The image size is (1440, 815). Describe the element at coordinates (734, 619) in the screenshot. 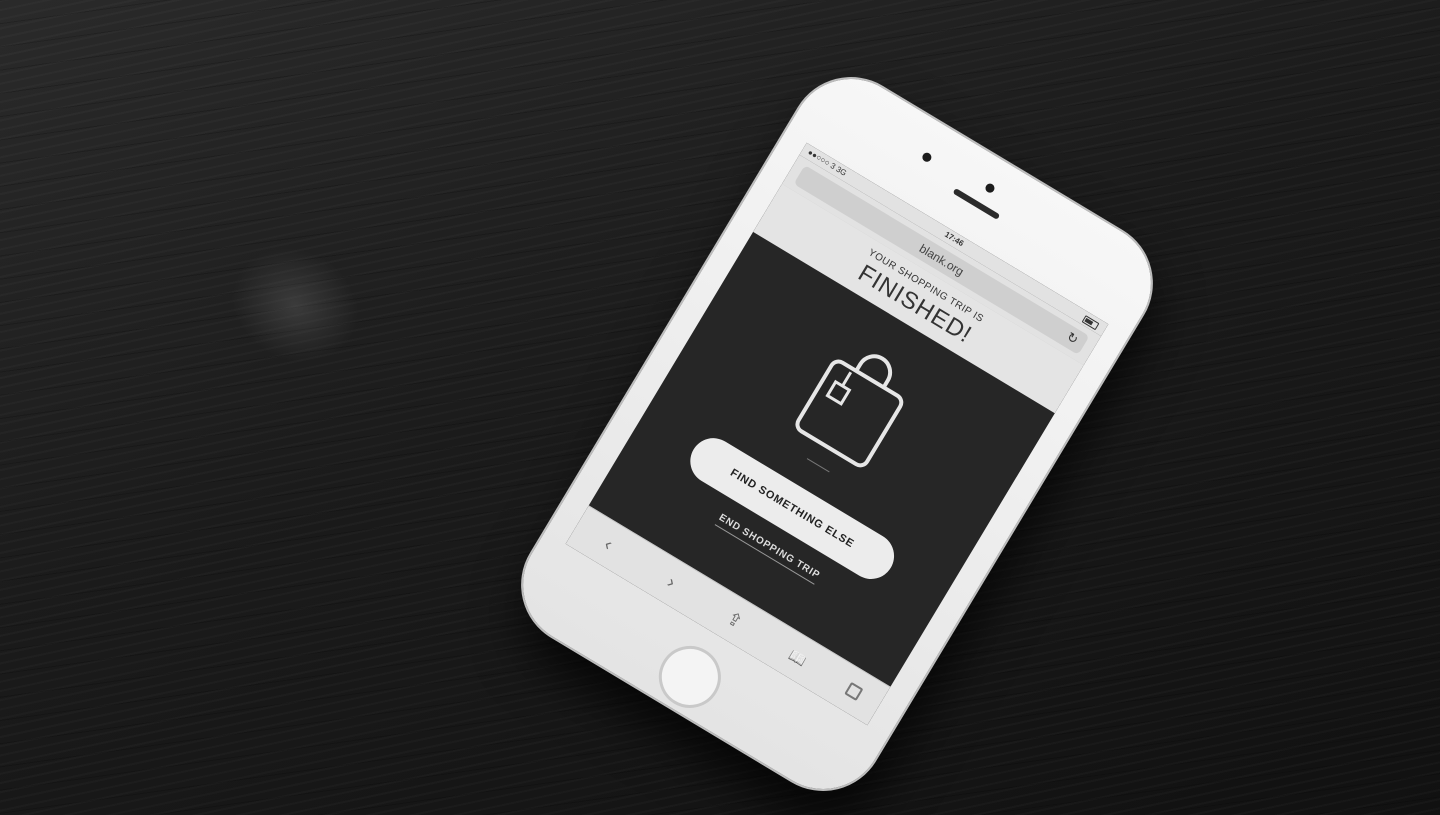

I see `share-icon: ⇪` at that location.